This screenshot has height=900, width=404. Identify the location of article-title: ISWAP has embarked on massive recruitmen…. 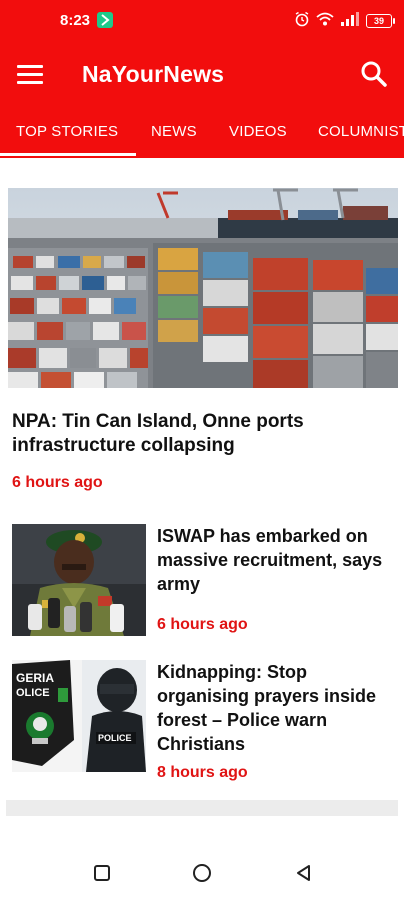
(276, 560).